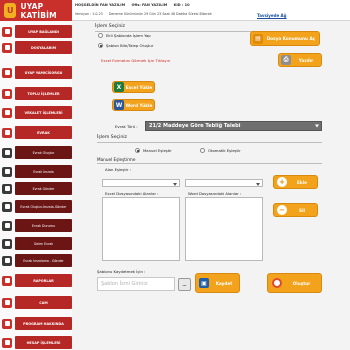  I want to click on sidebar-item-label: Evrak Oluştur, so click(43, 152).